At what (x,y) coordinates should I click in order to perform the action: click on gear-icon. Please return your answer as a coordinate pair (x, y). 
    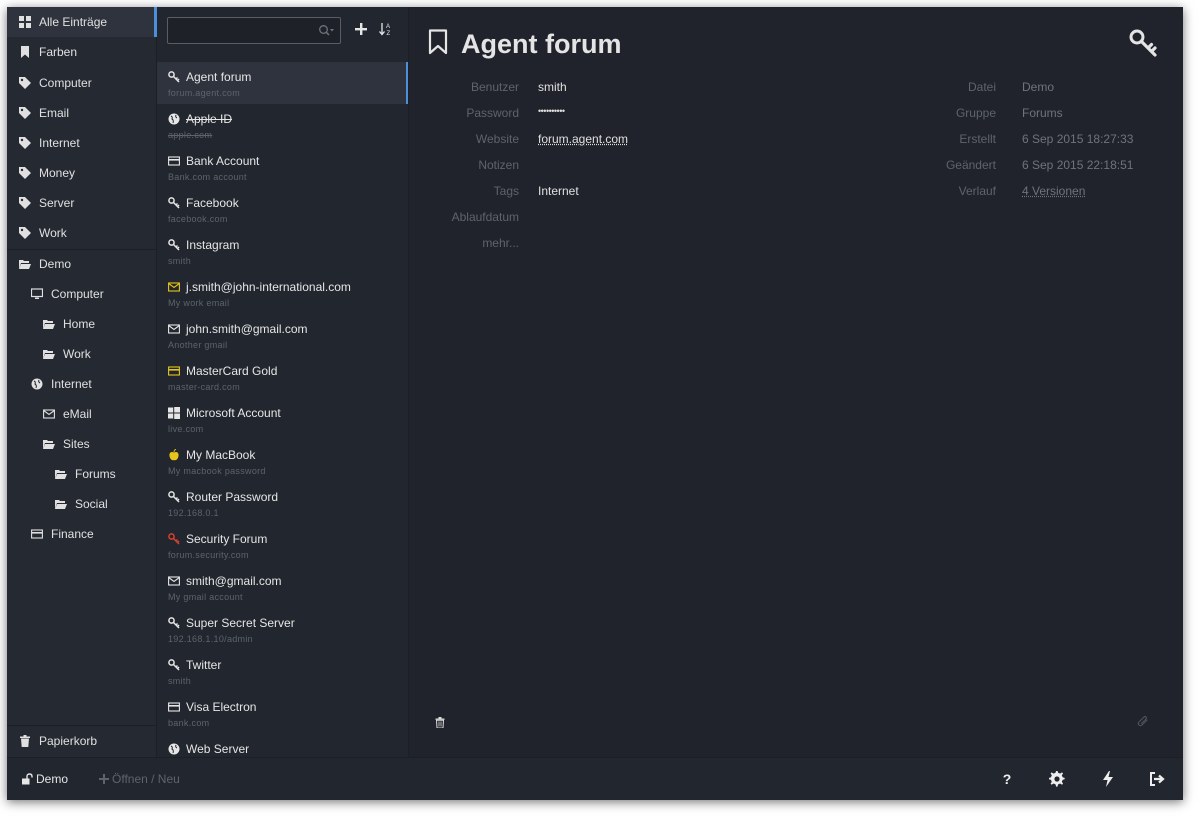
    Looking at the image, I should click on (1057, 779).